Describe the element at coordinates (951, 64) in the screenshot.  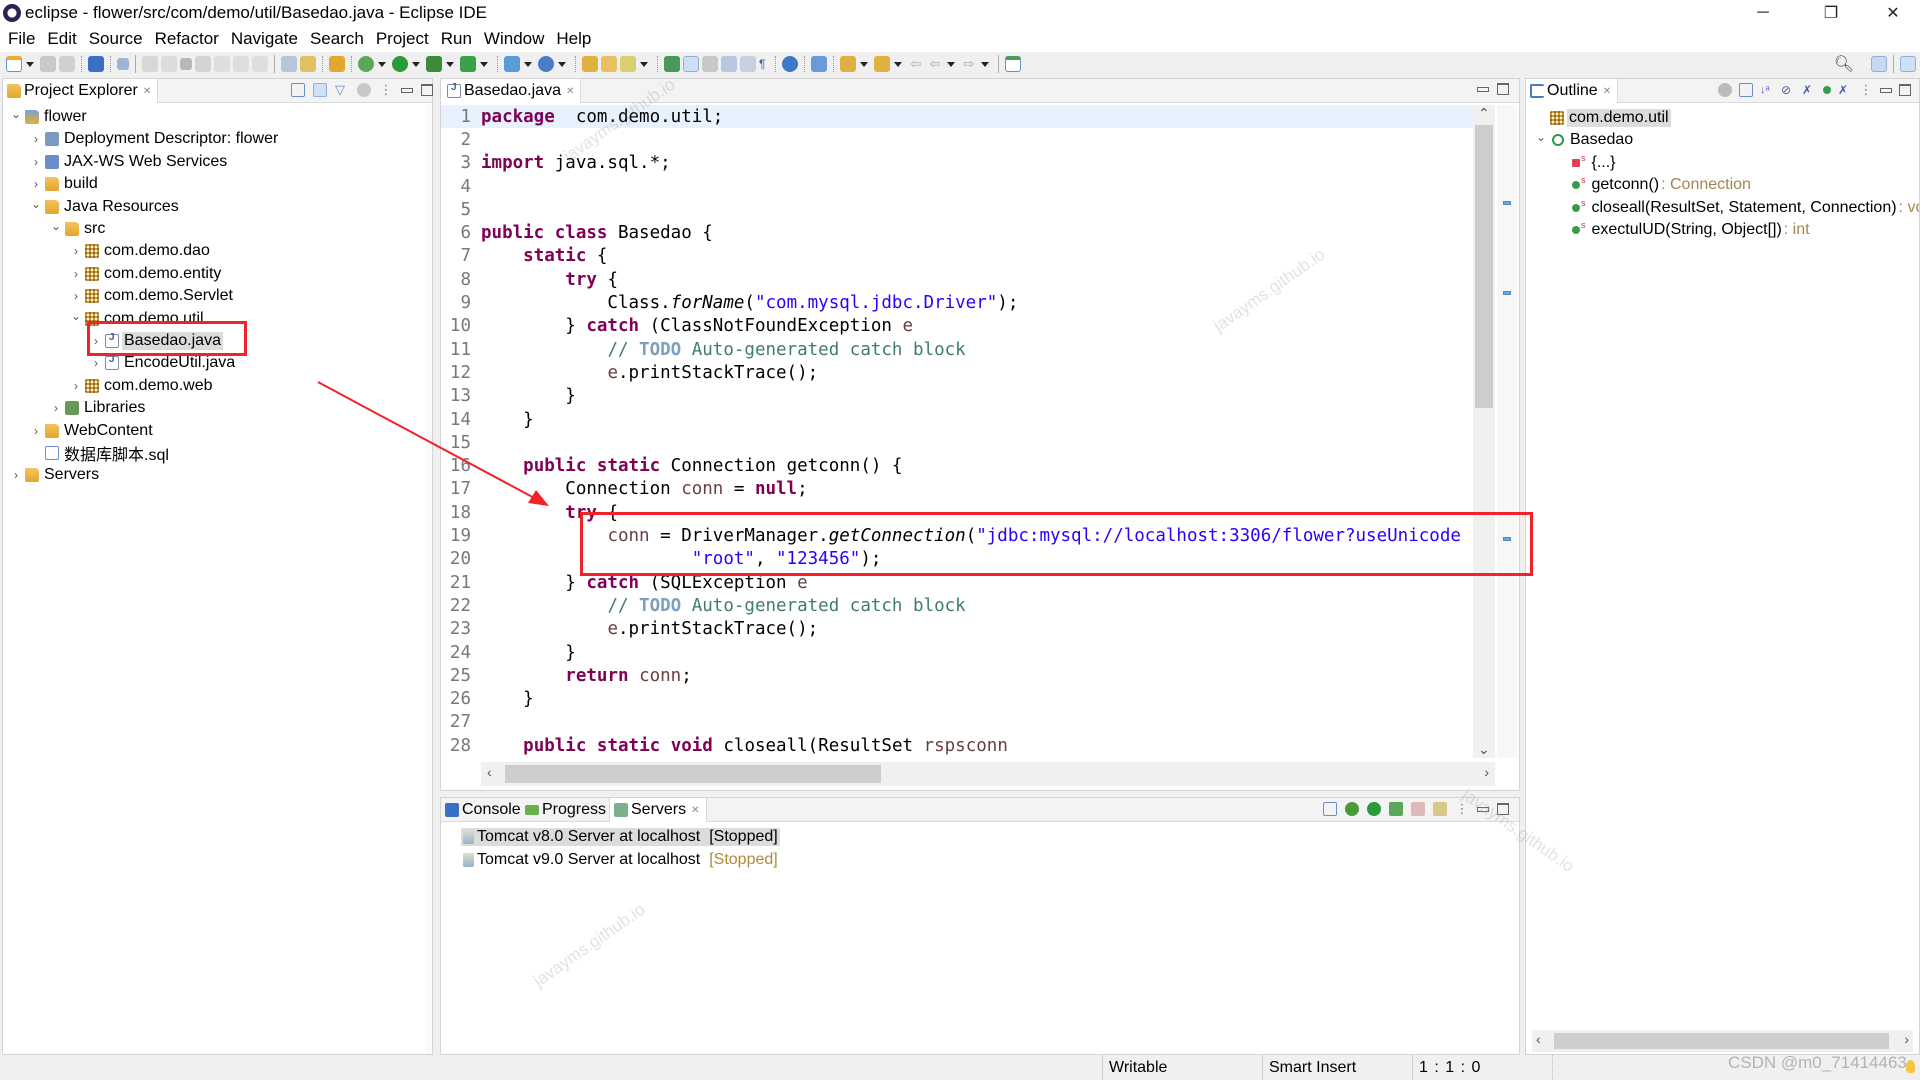
I see `back-dropdown` at that location.